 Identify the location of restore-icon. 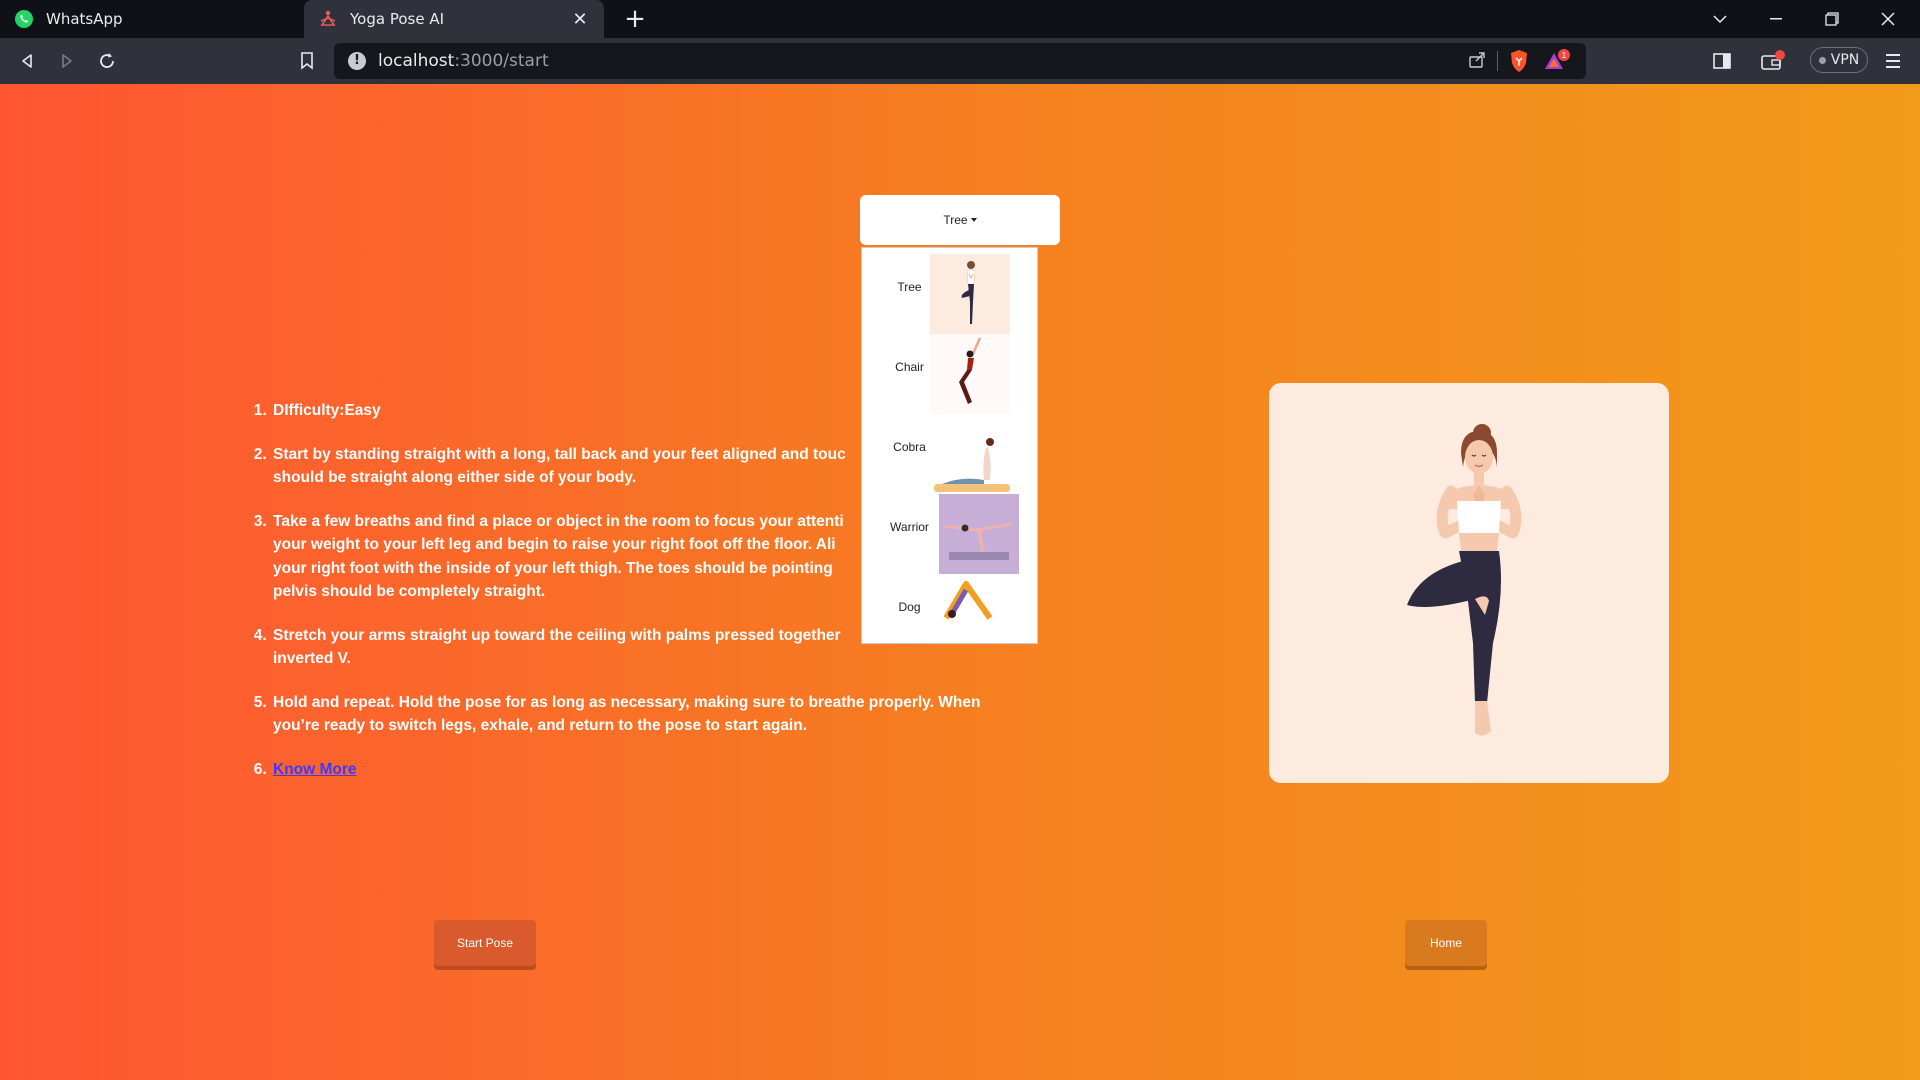
(1832, 19).